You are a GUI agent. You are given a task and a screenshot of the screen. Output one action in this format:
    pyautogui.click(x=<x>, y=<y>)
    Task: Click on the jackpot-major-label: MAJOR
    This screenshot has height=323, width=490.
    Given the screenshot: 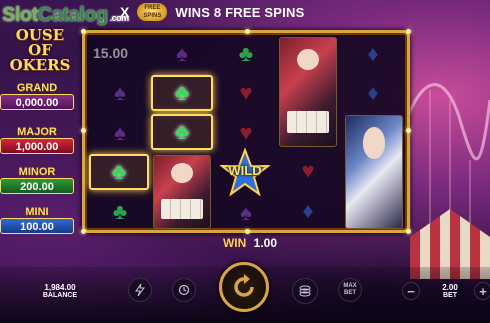 What is the action you would take?
    pyautogui.click(x=37, y=132)
    